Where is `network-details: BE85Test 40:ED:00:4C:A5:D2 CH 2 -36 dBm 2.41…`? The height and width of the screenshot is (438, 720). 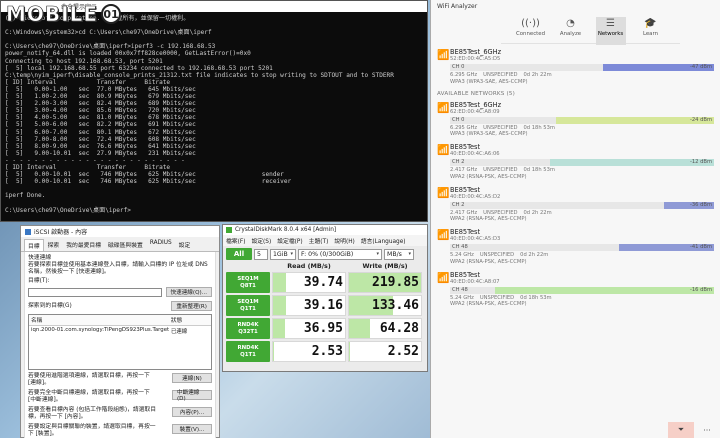
network-details: BE85Test 40:ED:00:4C:A5:D2 CH 2 -36 dBm 2.41… is located at coordinates (582, 204).